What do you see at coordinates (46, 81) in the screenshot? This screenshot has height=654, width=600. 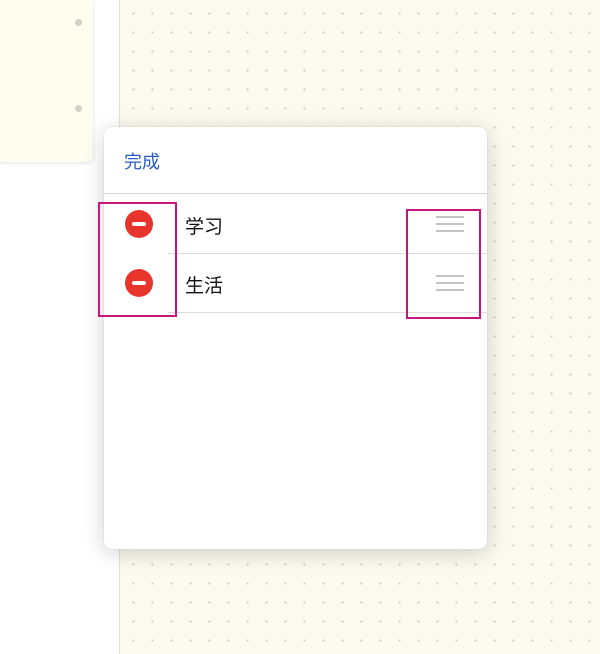 I see `note-card` at bounding box center [46, 81].